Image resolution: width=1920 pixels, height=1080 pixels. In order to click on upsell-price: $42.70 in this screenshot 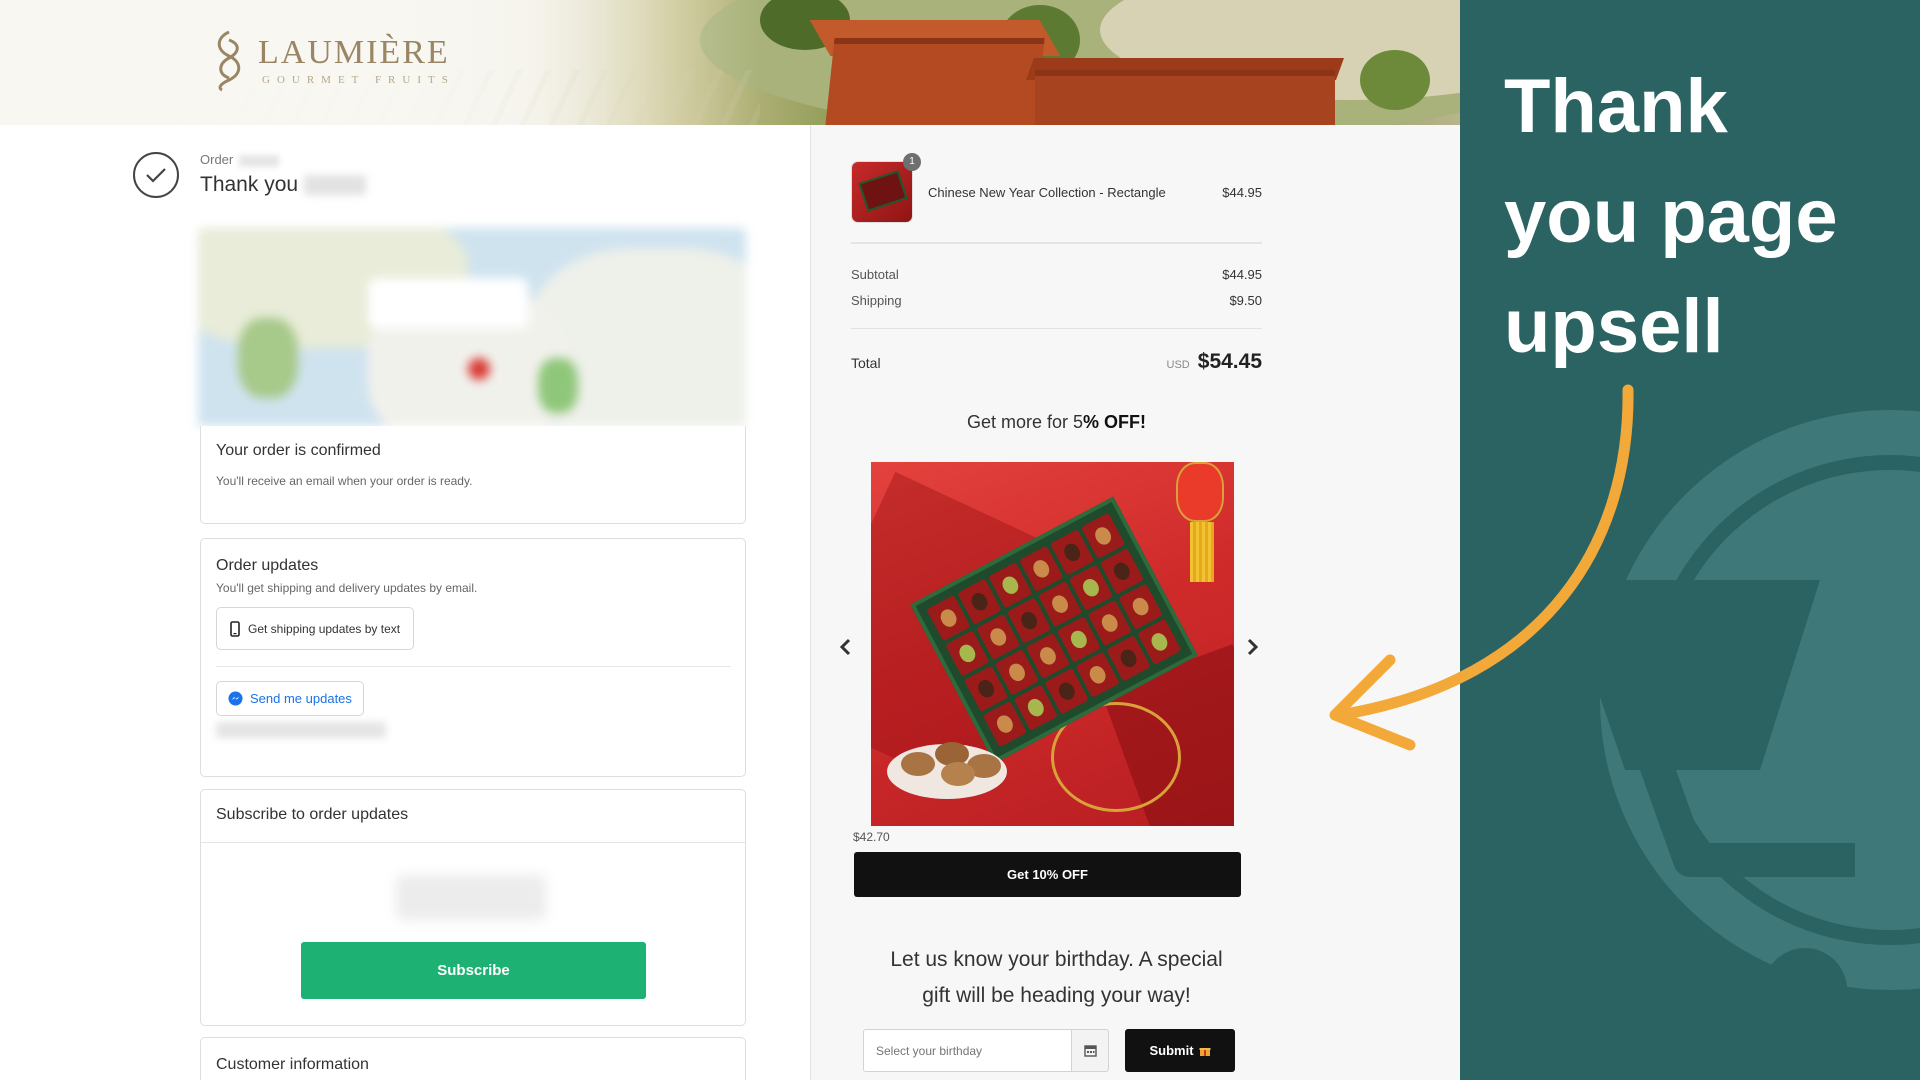, I will do `click(871, 837)`.